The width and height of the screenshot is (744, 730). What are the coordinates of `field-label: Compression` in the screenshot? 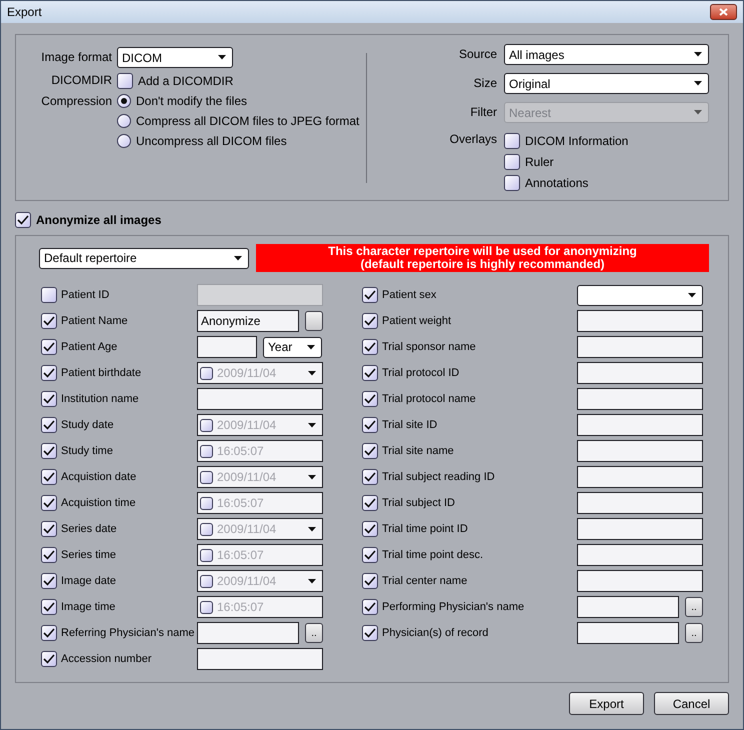 It's located at (76, 101).